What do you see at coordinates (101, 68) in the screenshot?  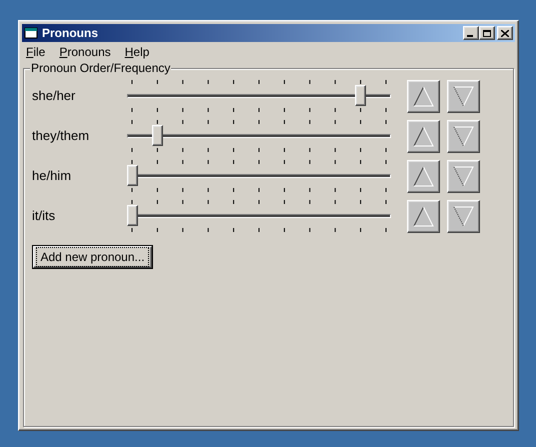 I see `group-title: Pronoun Order/Frequency` at bounding box center [101, 68].